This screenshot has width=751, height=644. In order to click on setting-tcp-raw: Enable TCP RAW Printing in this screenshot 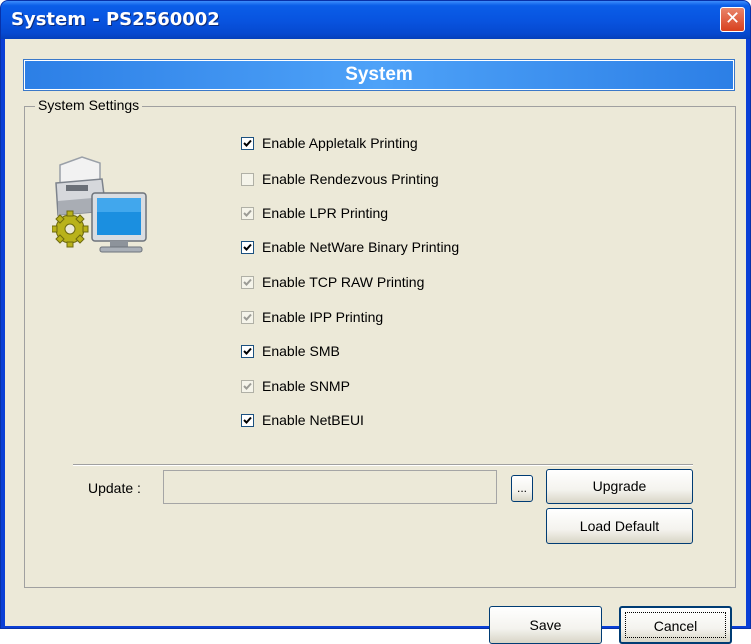, I will do `click(332, 282)`.